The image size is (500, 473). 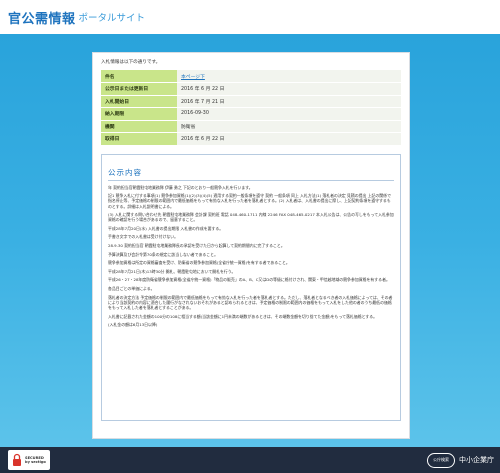 What do you see at coordinates (139, 76) in the screenshot?
I see `row-label-subject: 件名` at bounding box center [139, 76].